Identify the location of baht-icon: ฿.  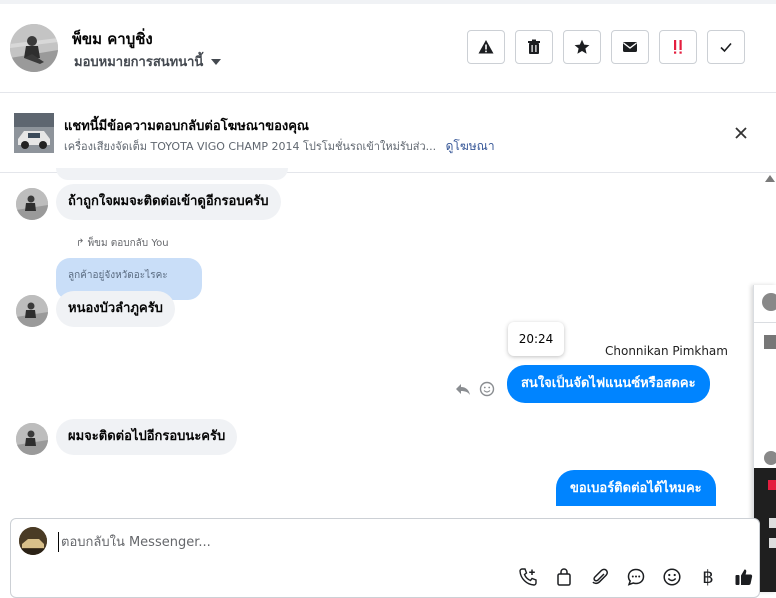
(708, 577).